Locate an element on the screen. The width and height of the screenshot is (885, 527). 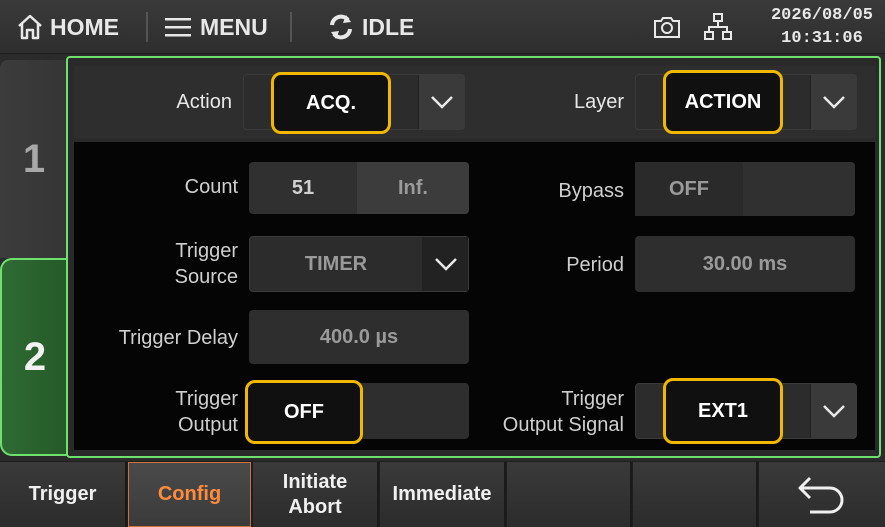
trigger-source-arrow is located at coordinates (445, 264).